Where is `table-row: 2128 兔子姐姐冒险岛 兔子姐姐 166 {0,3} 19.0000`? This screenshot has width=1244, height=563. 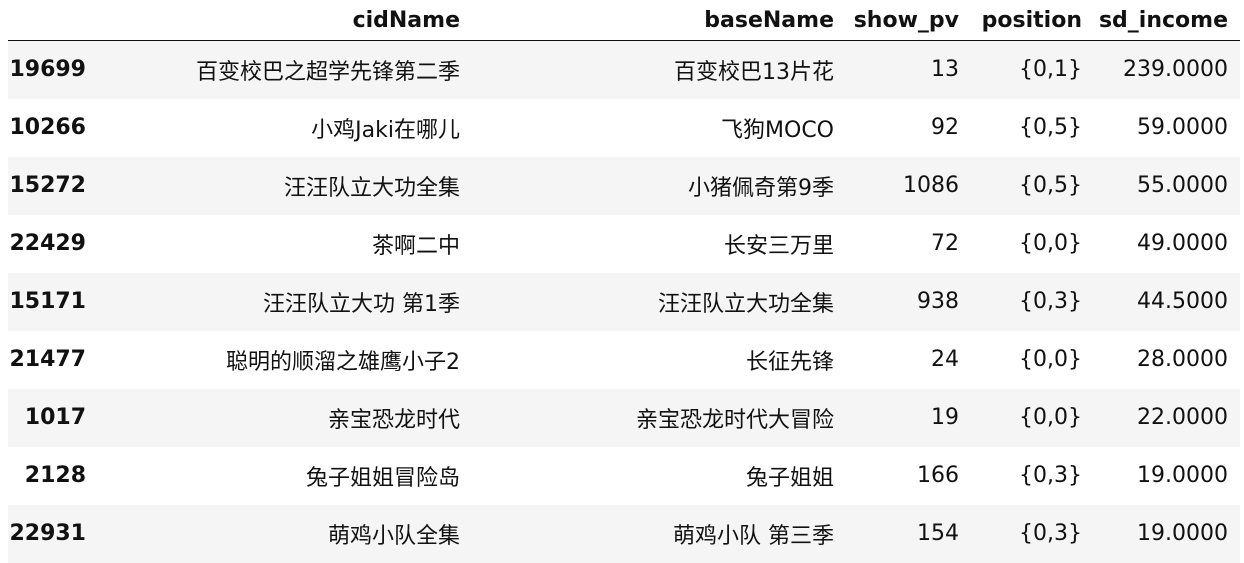 table-row: 2128 兔子姐姐冒险岛 兔子姐姐 166 {0,3} 19.0000 is located at coordinates (624, 475).